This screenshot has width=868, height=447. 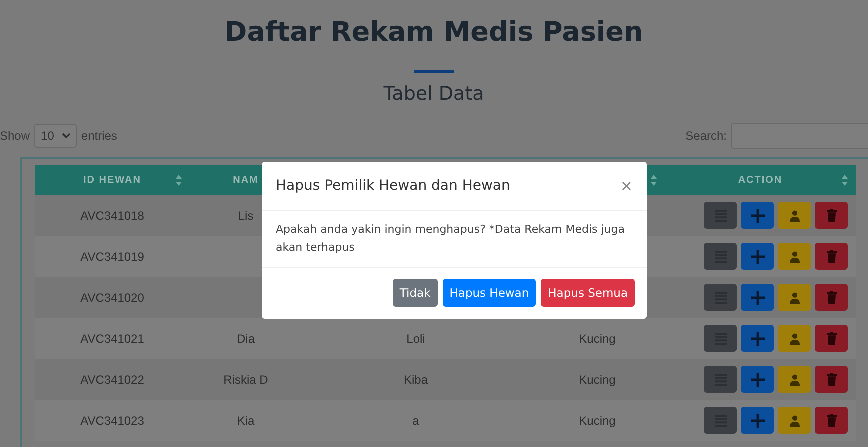 What do you see at coordinates (246, 379) in the screenshot?
I see `table-cell: Riskia D` at bounding box center [246, 379].